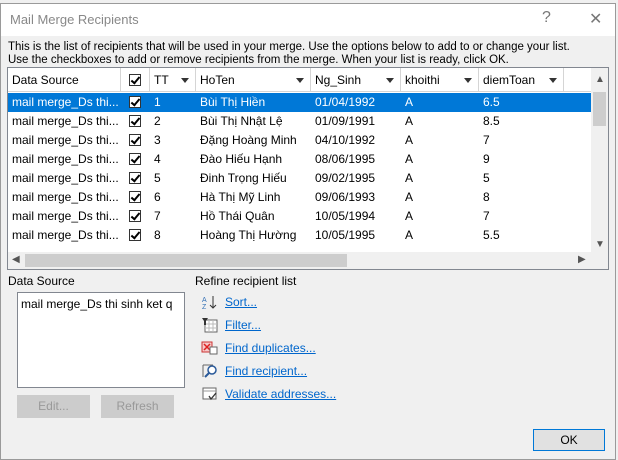  I want to click on validate-addresses-icon, so click(209, 394).